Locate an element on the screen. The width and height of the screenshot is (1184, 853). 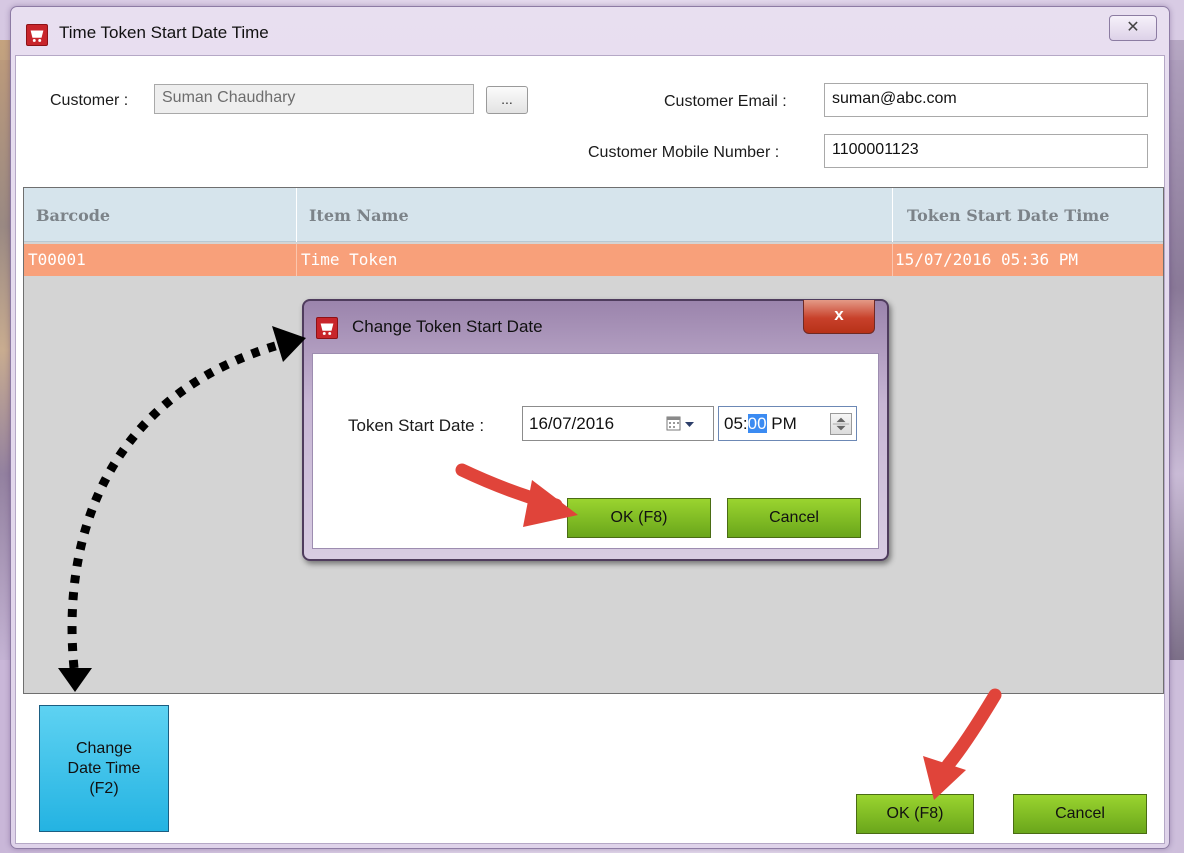
time-ampm: PM is located at coordinates (781, 423).